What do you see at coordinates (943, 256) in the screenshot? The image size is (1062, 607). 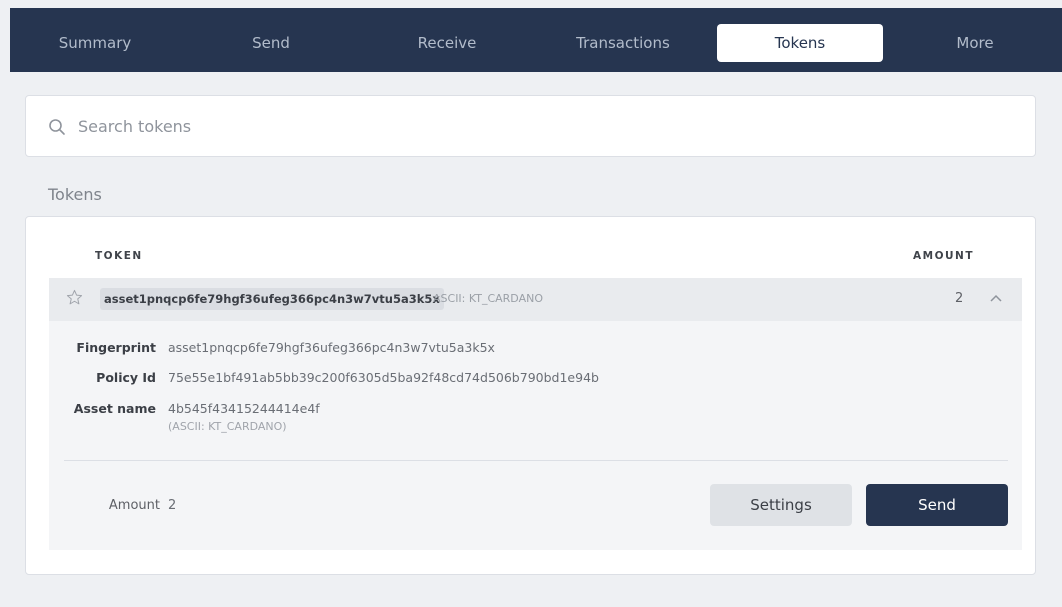 I see `column-header-amount: AMOUNT` at bounding box center [943, 256].